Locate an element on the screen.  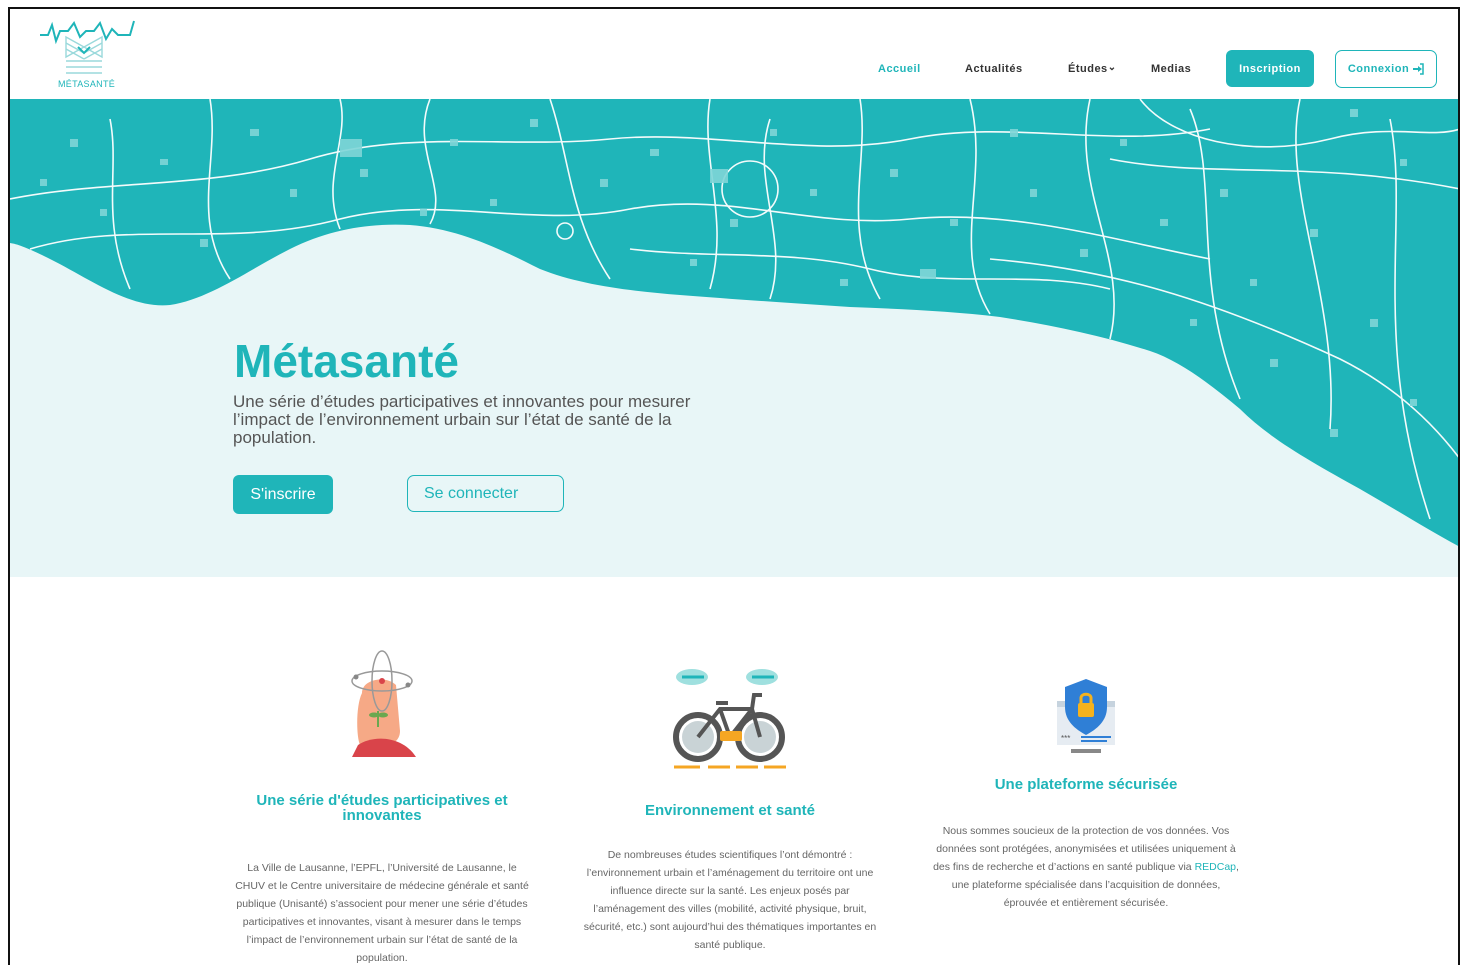
connexion-button: Connexion is located at coordinates (1386, 69).